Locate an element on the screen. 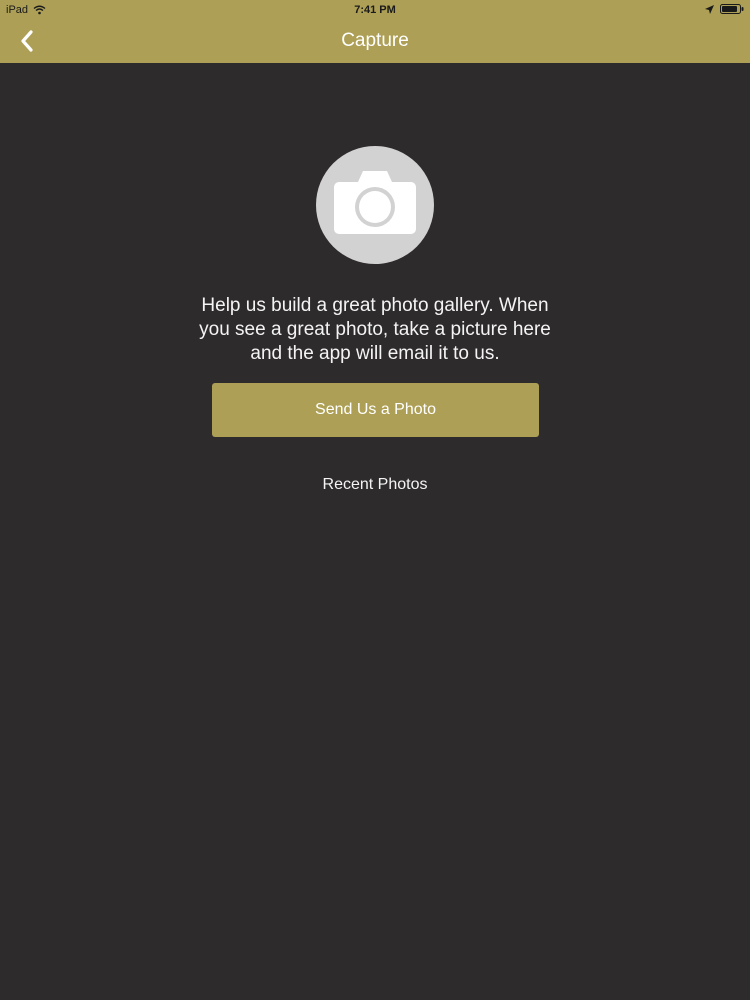 The height and width of the screenshot is (1000, 750). send-photo-button: Send Us a Photo is located at coordinates (375, 410).